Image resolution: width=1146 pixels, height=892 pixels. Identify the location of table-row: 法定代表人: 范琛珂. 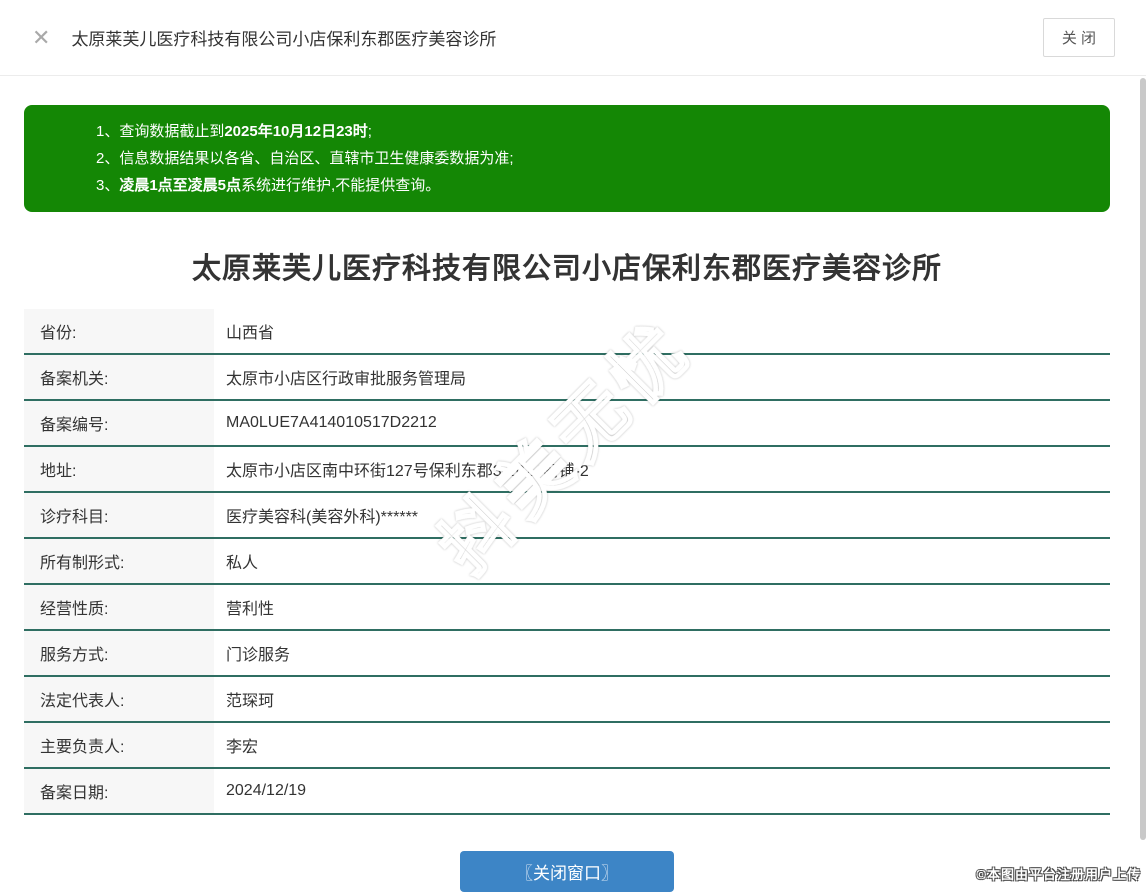
(567, 700).